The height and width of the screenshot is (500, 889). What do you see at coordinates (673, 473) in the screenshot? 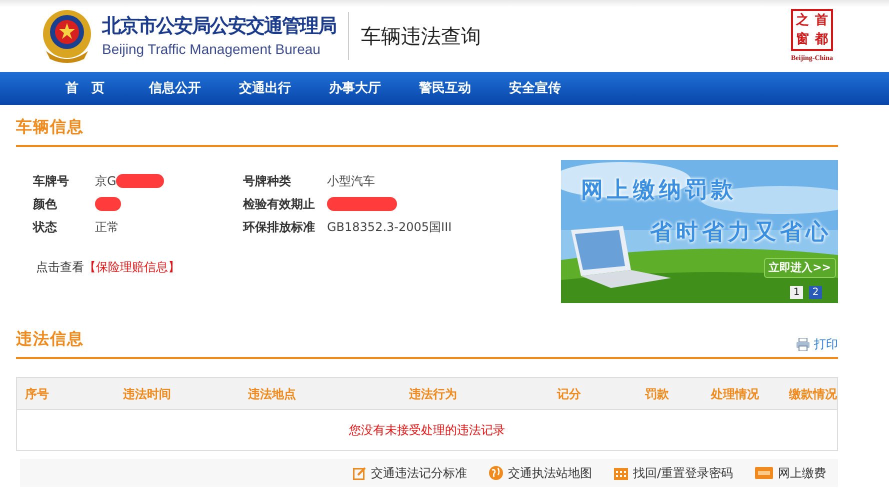
I see `footer-link: 找回/重置登录密码` at bounding box center [673, 473].